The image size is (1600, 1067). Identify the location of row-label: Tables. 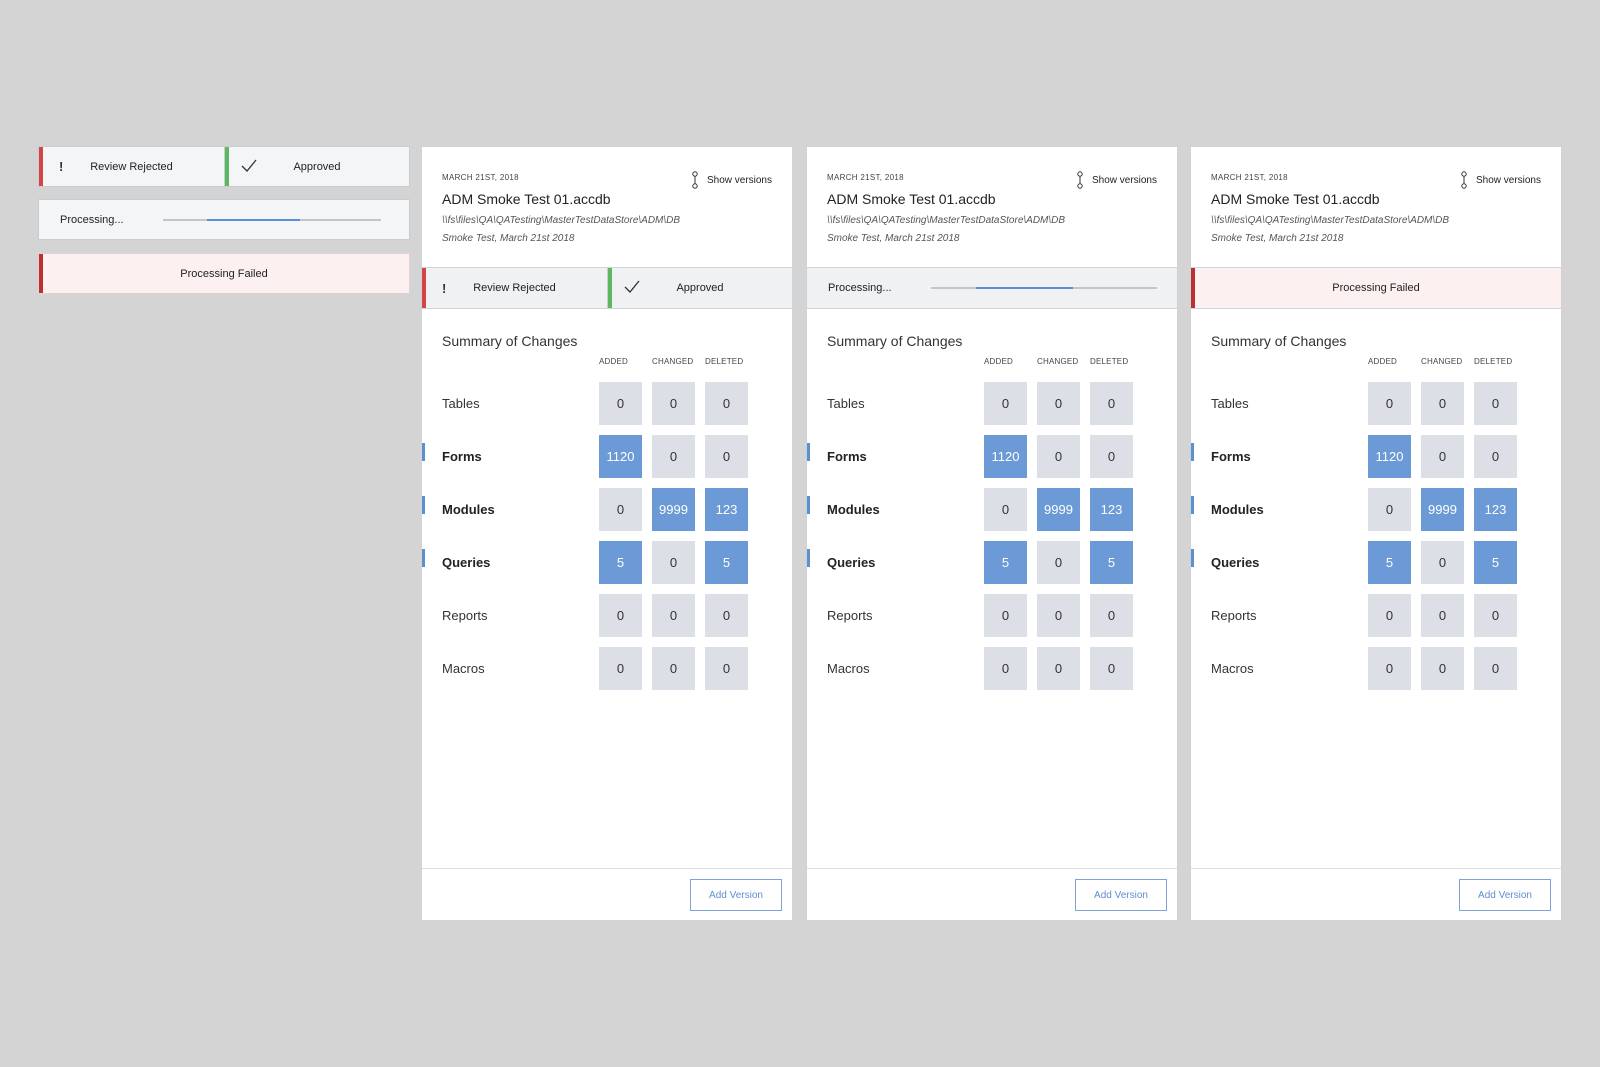
(1230, 403).